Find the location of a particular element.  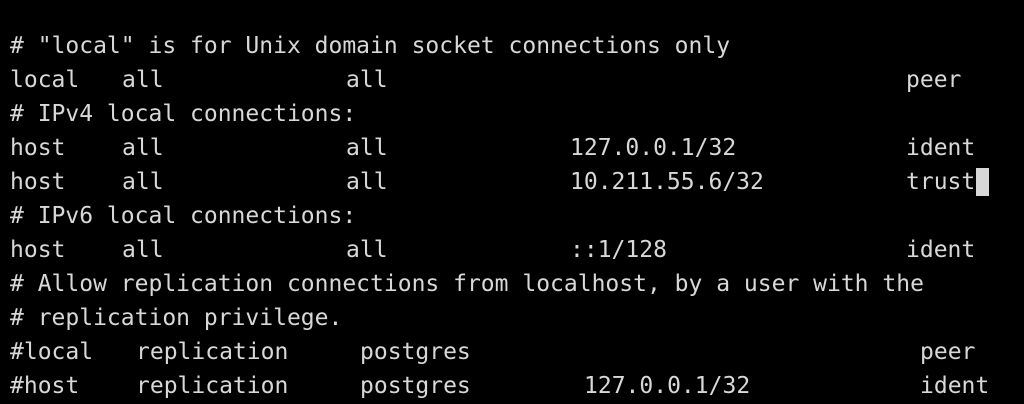

type-cell: #local is located at coordinates (52, 352).